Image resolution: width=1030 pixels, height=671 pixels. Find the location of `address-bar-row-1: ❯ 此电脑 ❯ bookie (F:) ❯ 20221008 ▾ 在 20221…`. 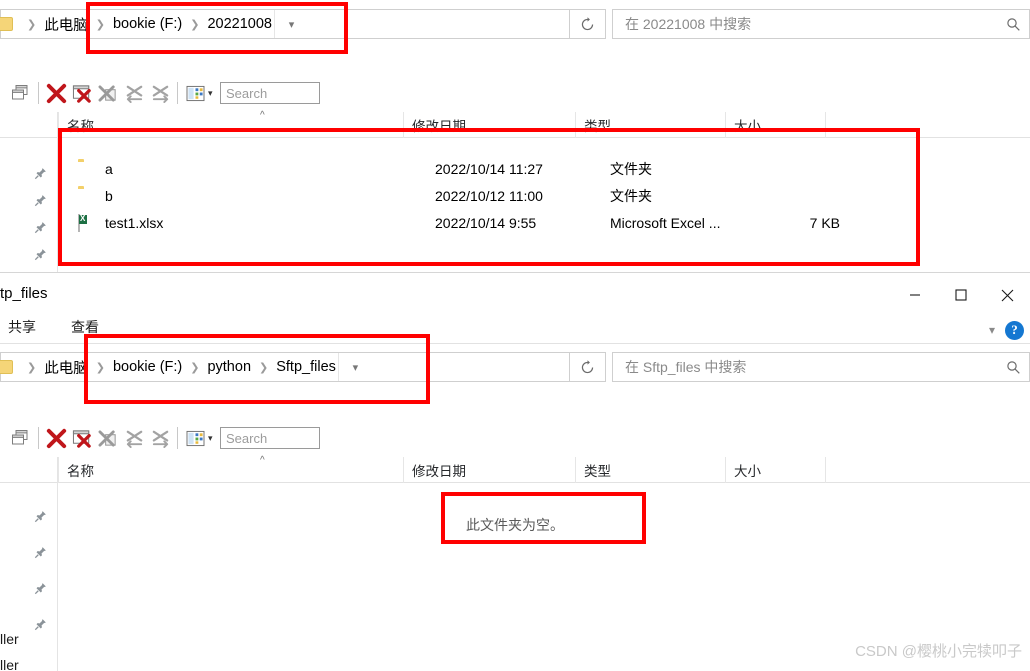

address-bar-row-1: ❯ 此电脑 ❯ bookie (F:) ❯ 20221008 ▾ 在 20221… is located at coordinates (515, 24).